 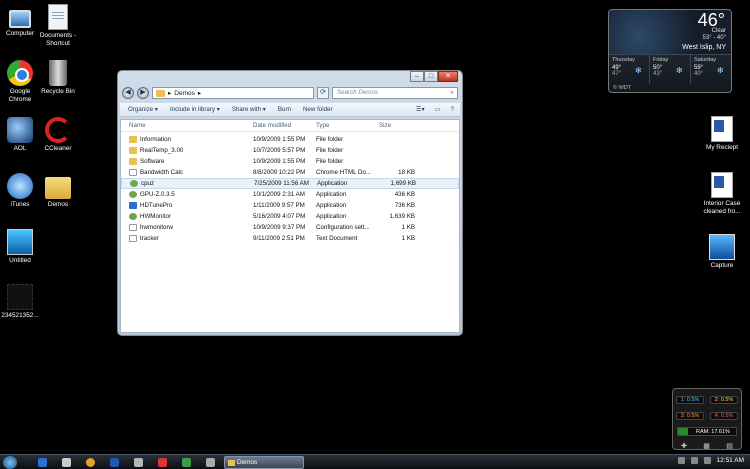 I want to click on address-bar: ▸ Demos ▸, so click(x=233, y=93).